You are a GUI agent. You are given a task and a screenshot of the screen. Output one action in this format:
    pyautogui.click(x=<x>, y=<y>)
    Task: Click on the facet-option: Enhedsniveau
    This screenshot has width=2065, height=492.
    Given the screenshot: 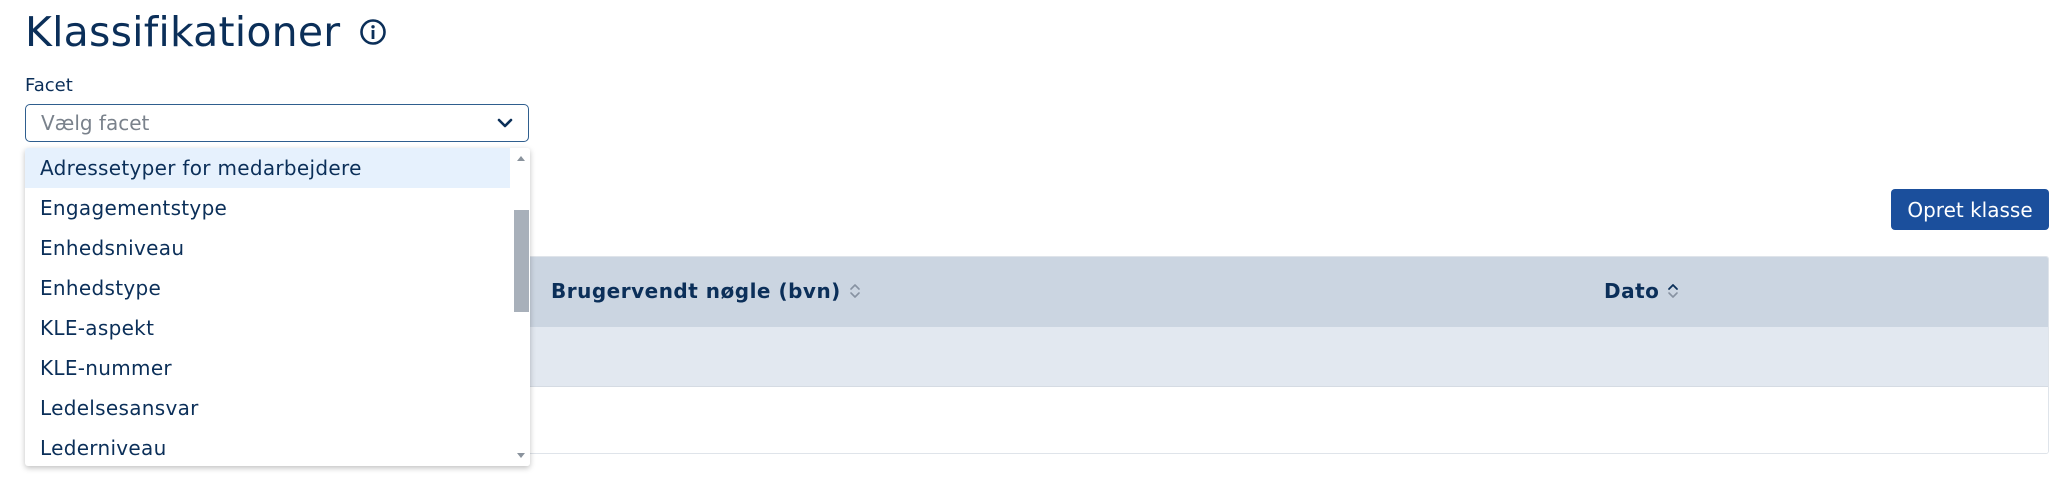 What is the action you would take?
    pyautogui.click(x=267, y=248)
    